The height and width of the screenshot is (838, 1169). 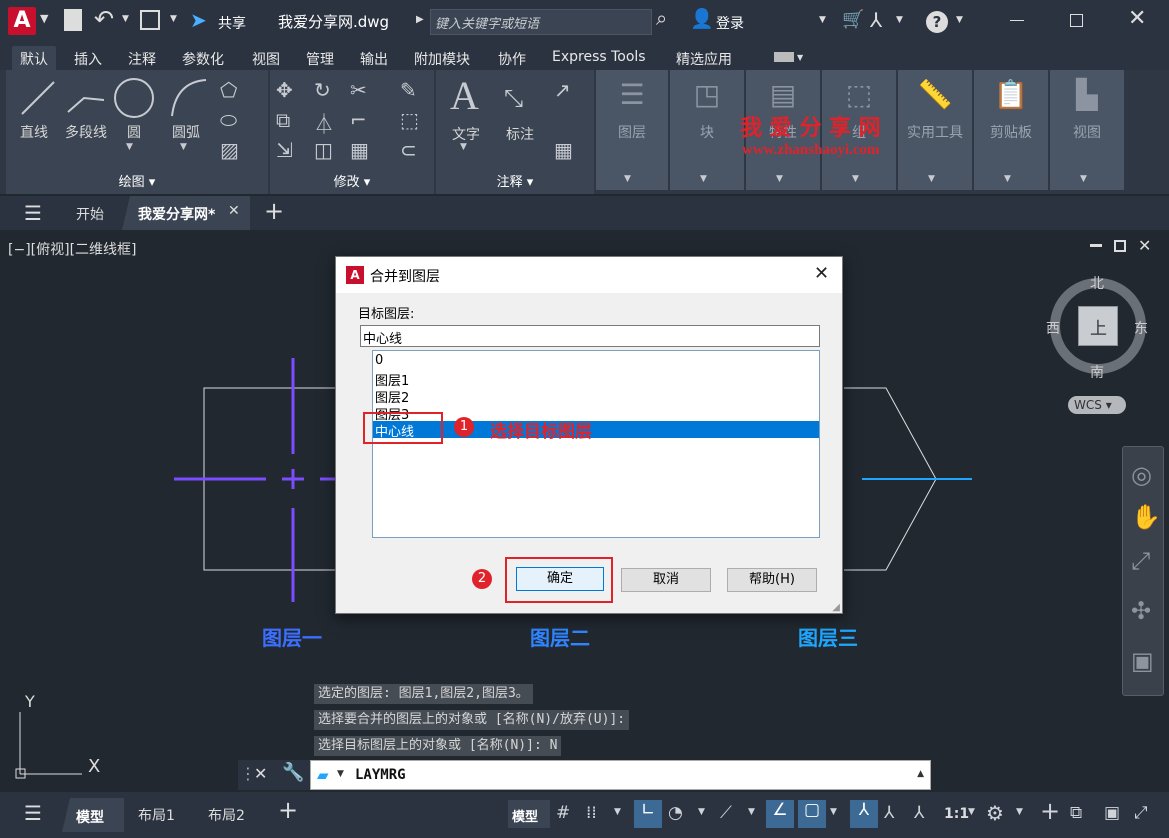 I want to click on table-icon: ▦, so click(x=563, y=150).